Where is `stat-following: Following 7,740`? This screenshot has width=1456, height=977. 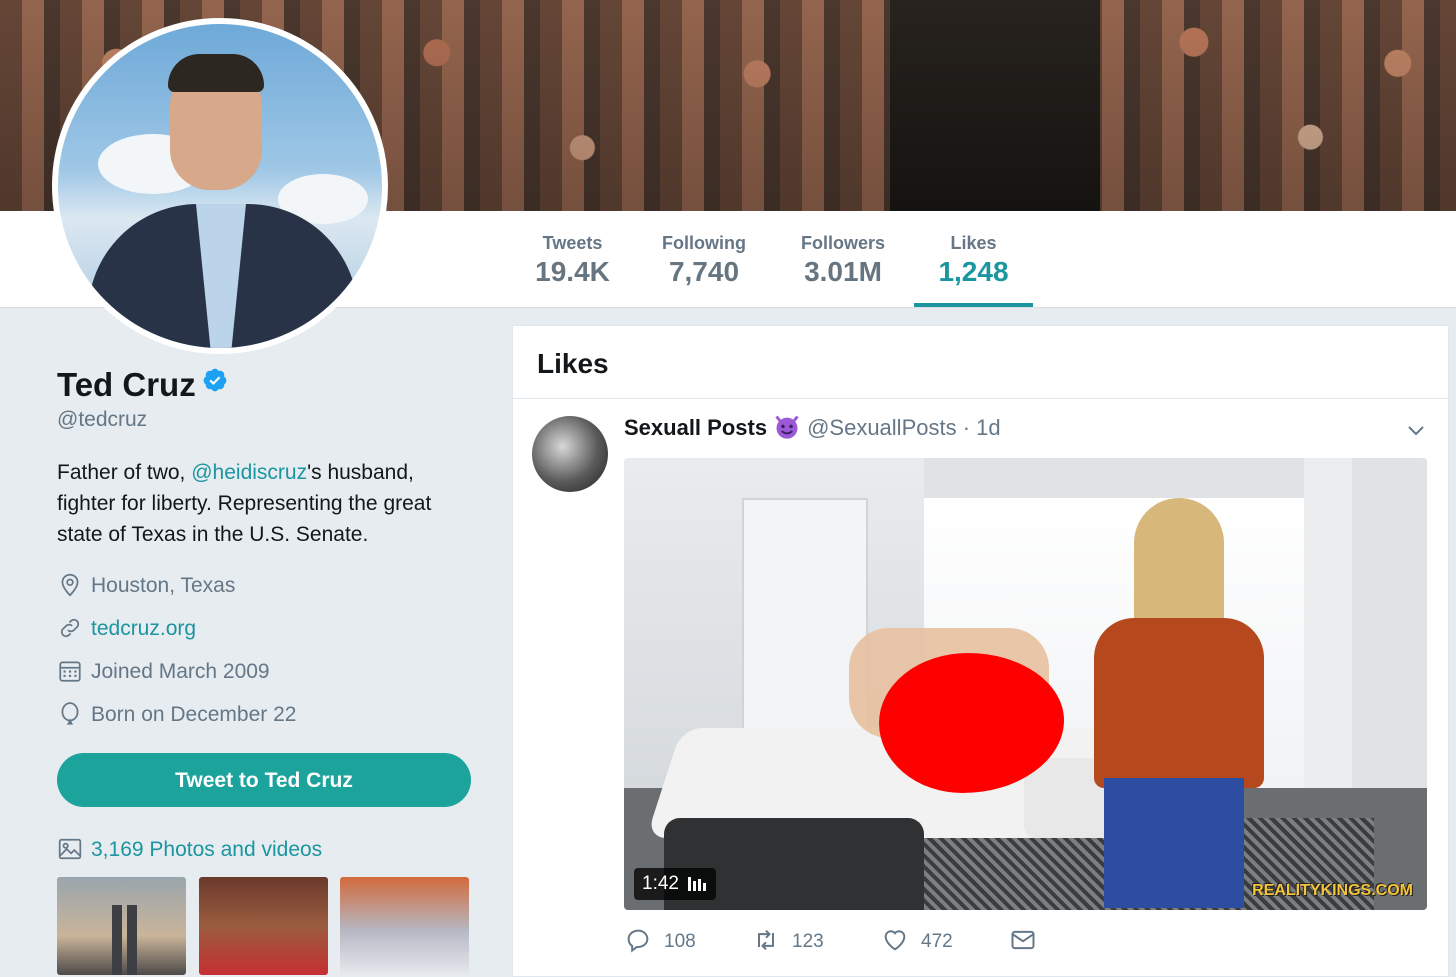 stat-following: Following 7,740 is located at coordinates (704, 259).